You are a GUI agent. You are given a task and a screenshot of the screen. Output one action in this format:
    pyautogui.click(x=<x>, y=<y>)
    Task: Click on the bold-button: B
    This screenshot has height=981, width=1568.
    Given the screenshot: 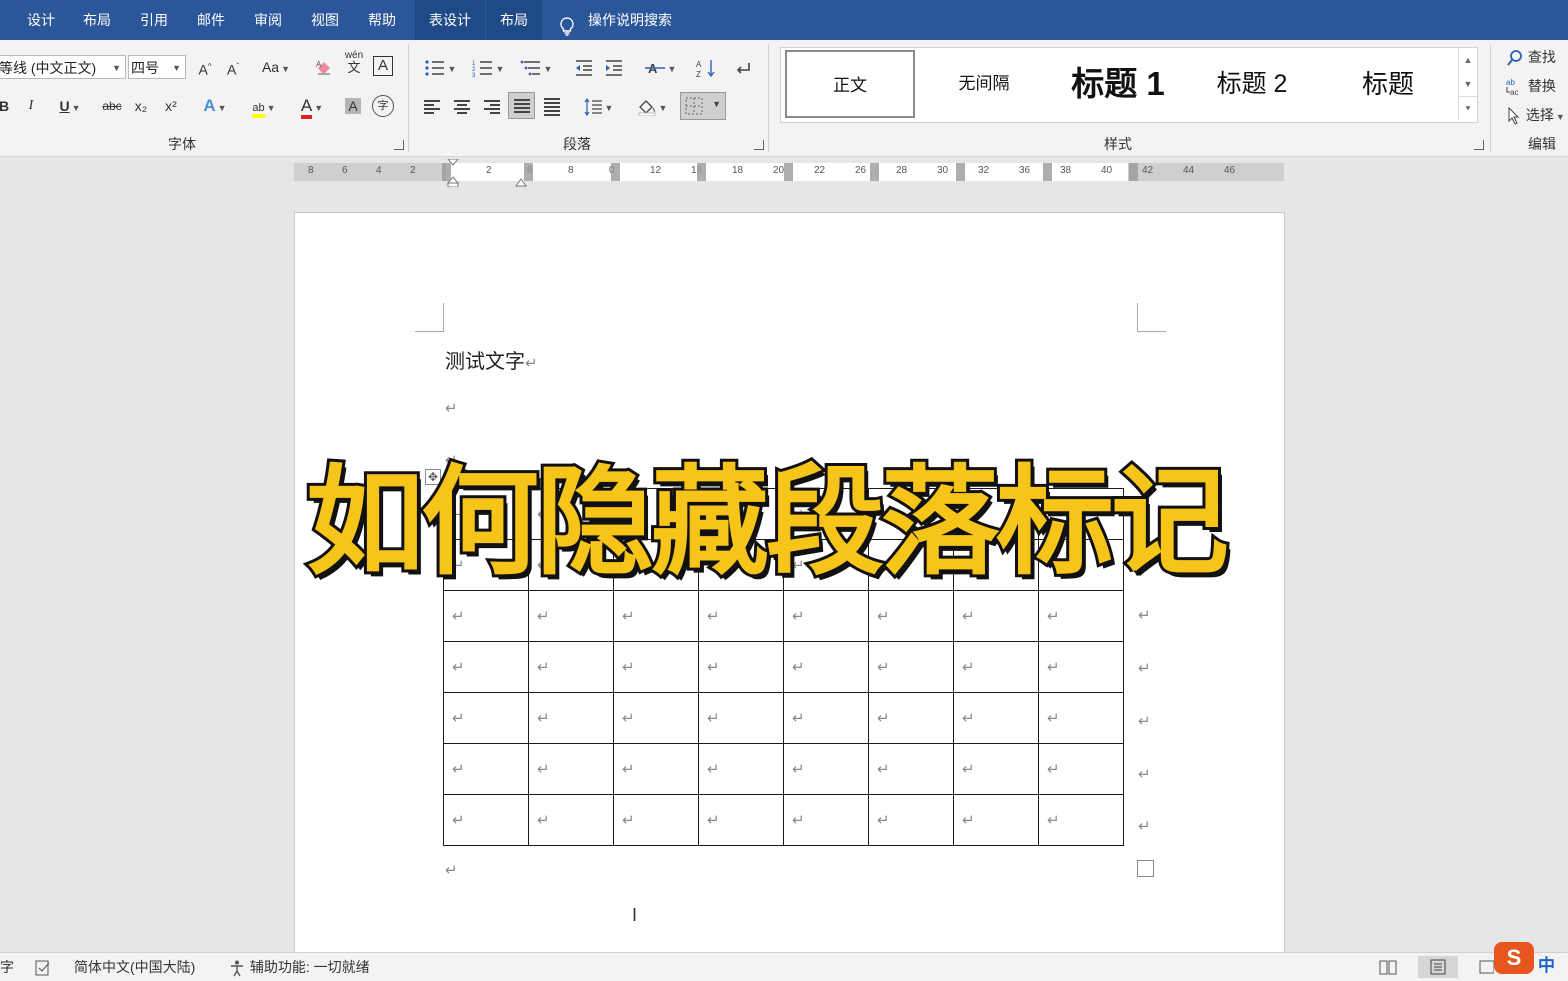 What is the action you would take?
    pyautogui.click(x=6, y=106)
    